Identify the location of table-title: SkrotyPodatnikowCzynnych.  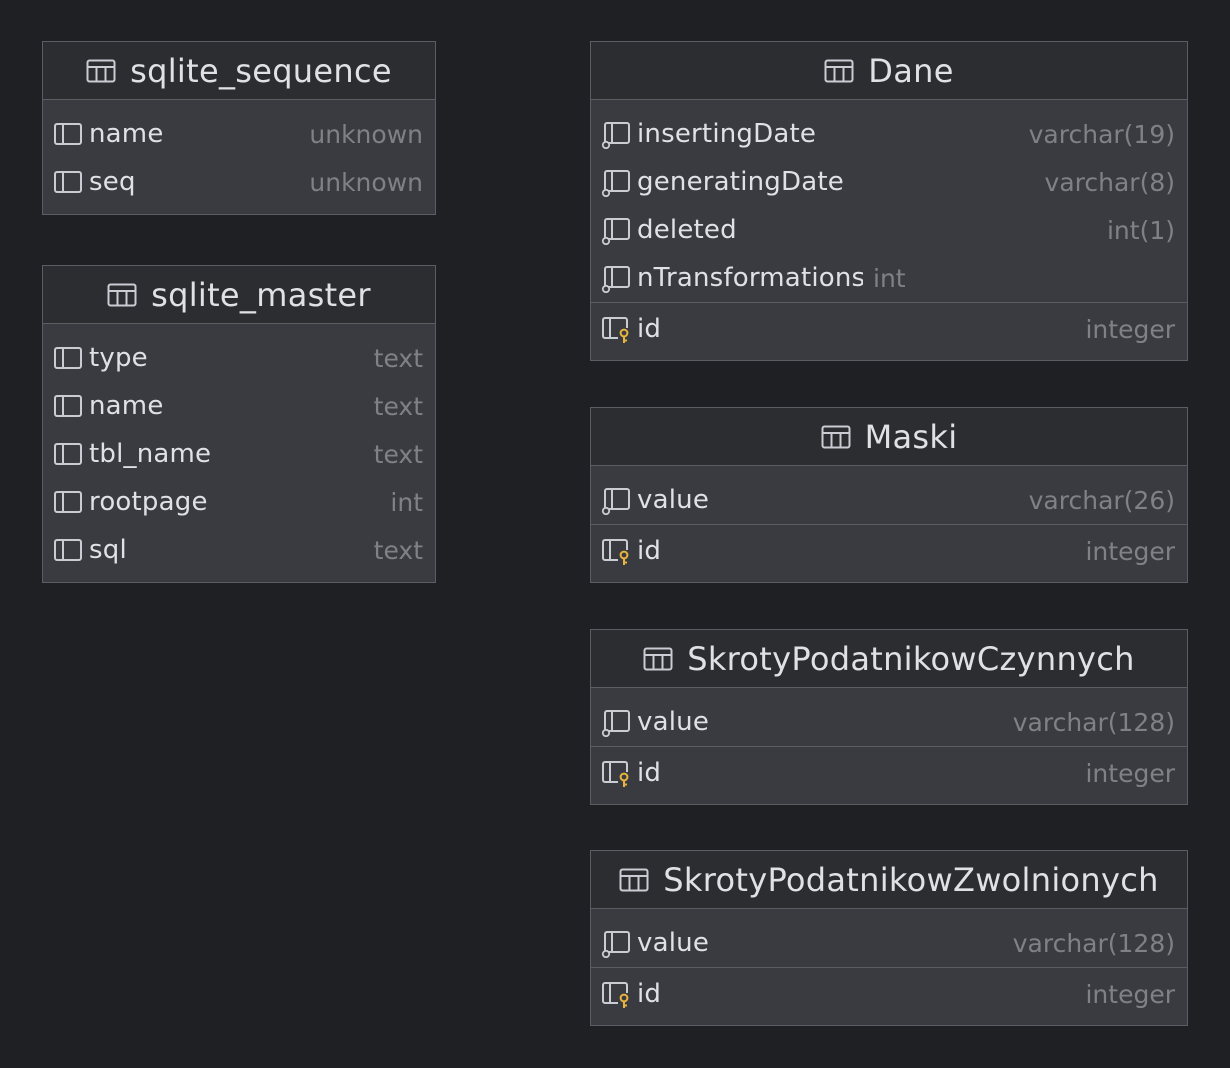
(911, 658).